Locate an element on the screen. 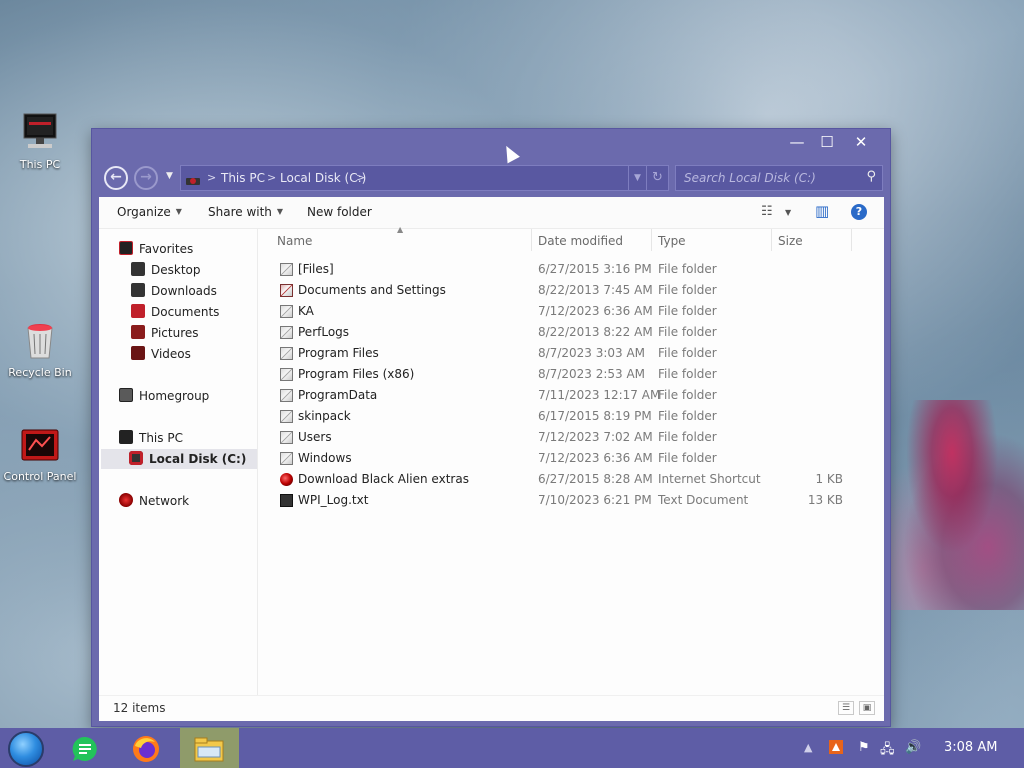 This screenshot has height=768, width=1024. minimize-button: — is located at coordinates (797, 143).